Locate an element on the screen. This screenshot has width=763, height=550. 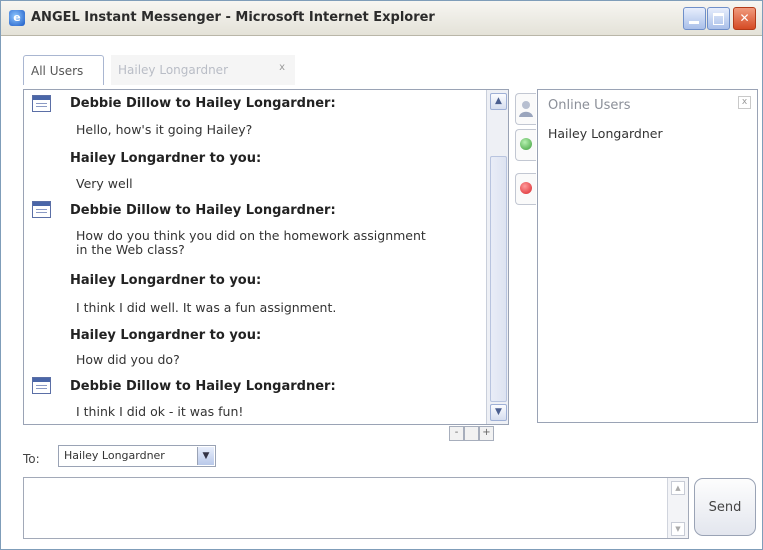
side-tab-users is located at coordinates (525, 109).